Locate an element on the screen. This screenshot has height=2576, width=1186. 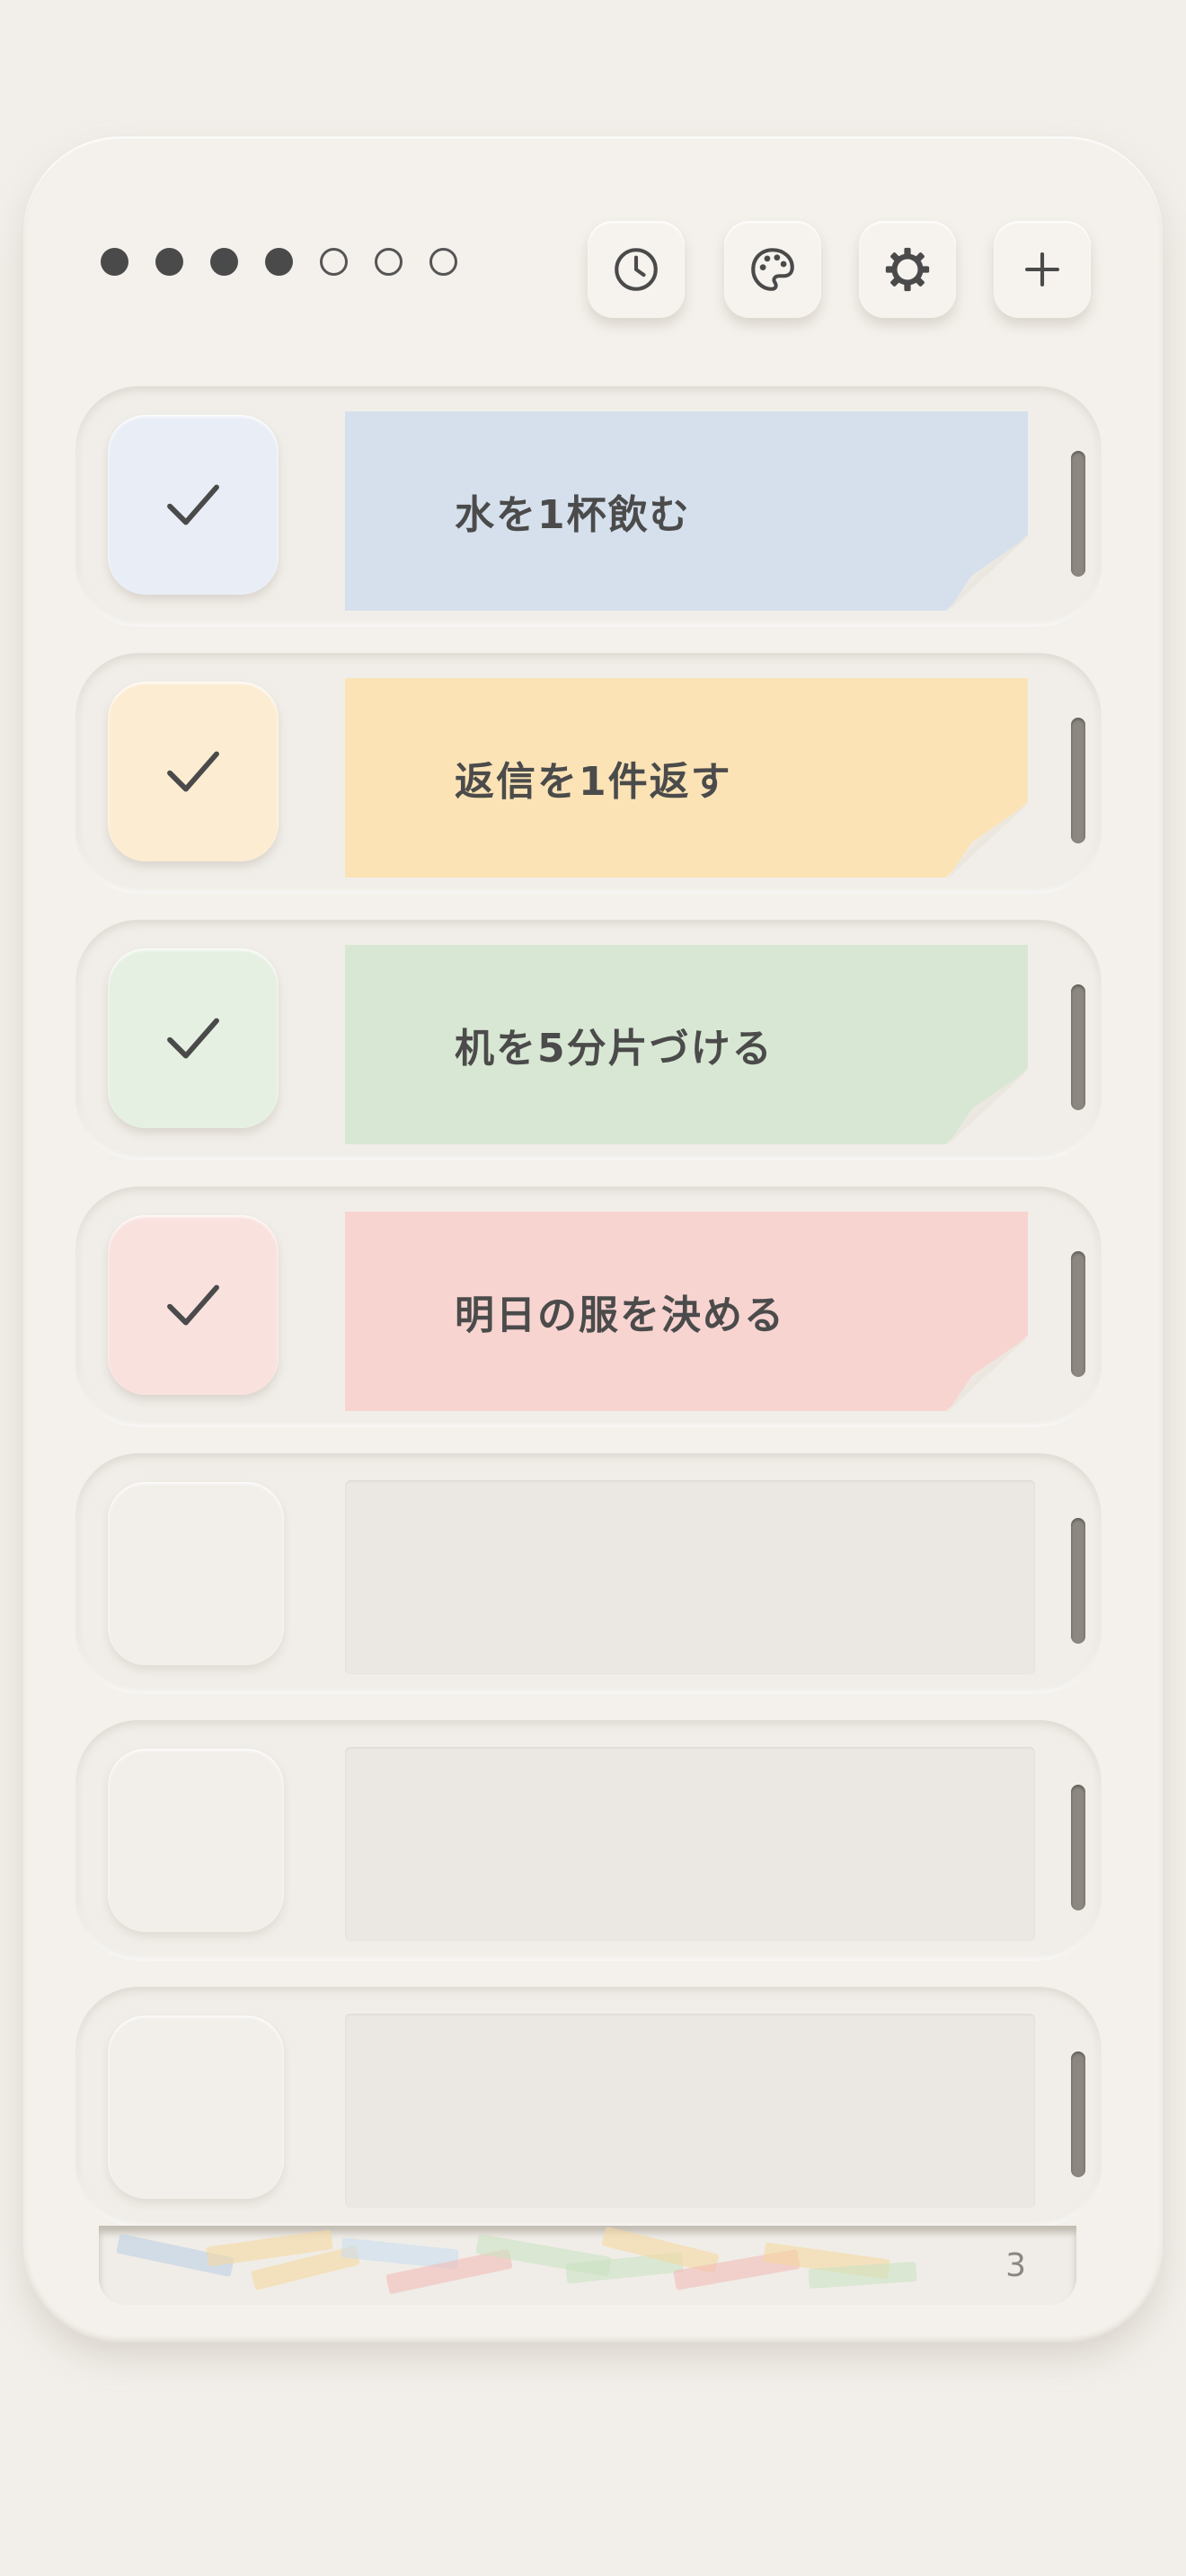
palette-icon is located at coordinates (772, 269).